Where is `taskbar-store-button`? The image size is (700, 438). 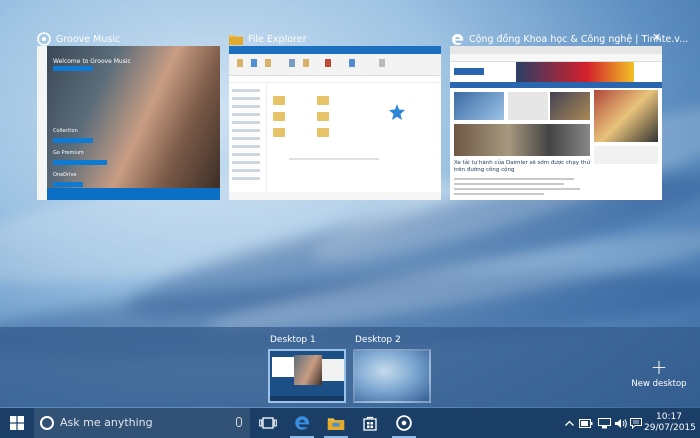 taskbar-store-button is located at coordinates (370, 423).